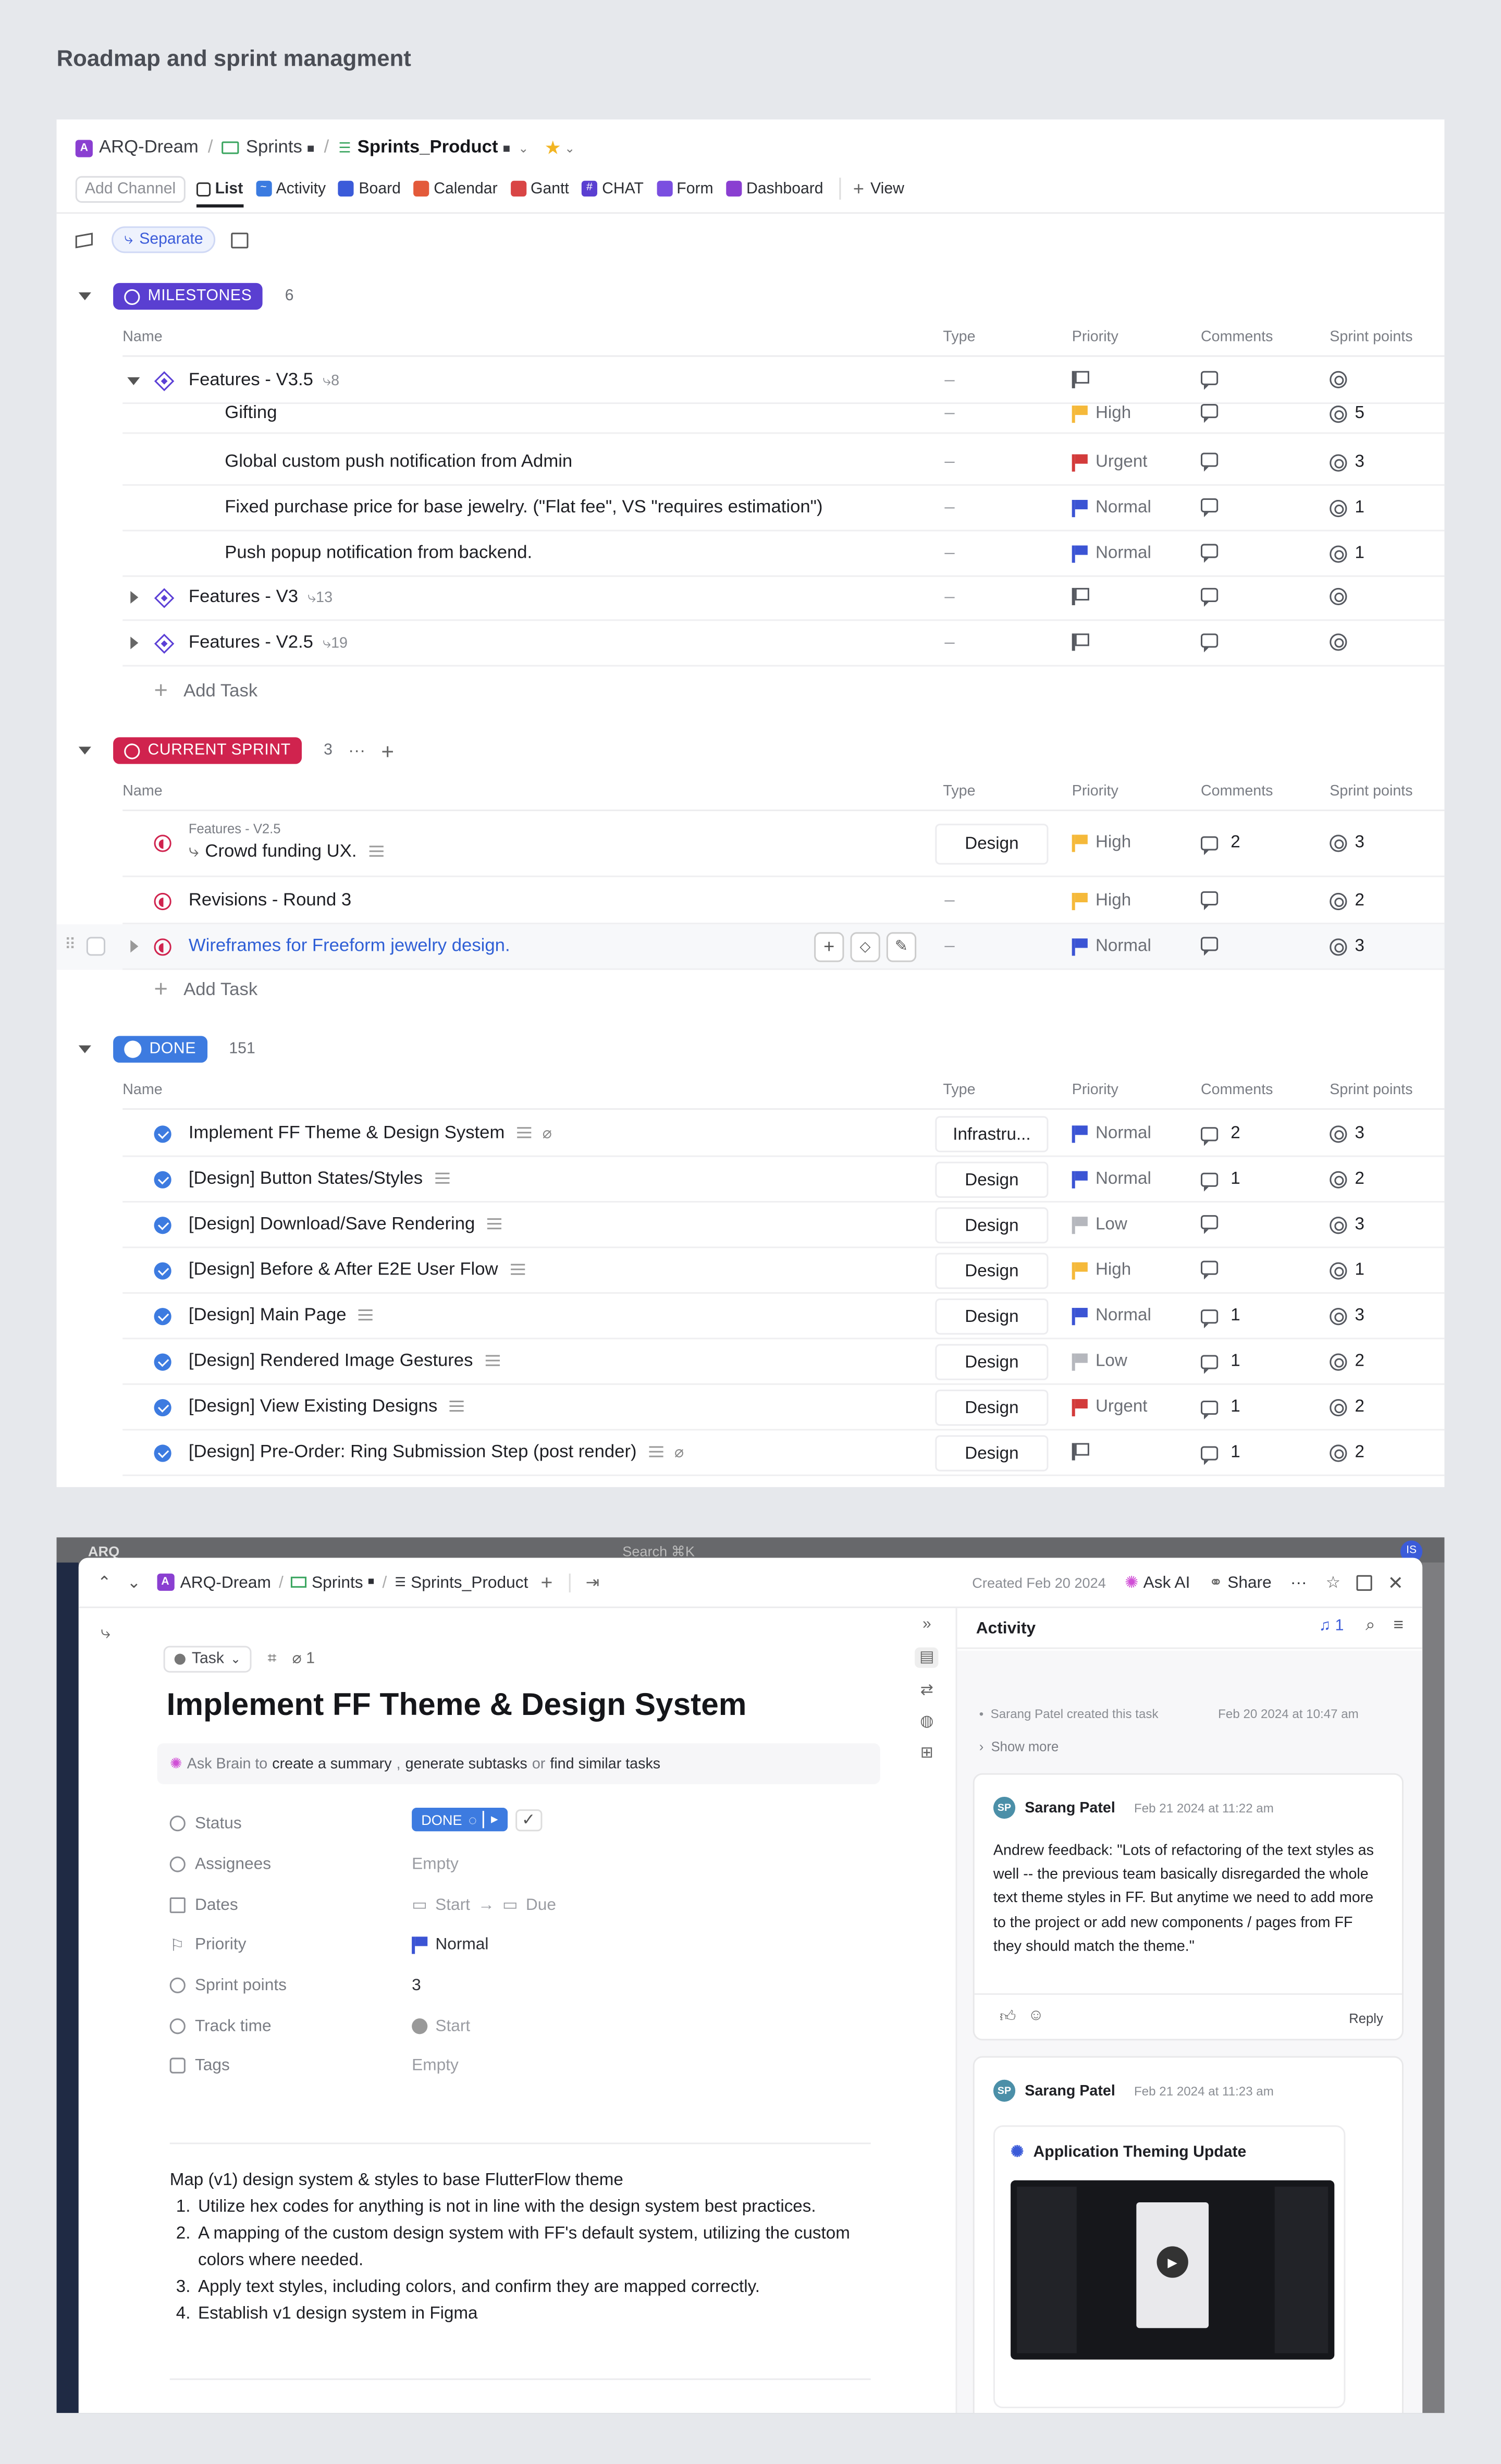 This screenshot has height=2464, width=1501. Describe the element at coordinates (751, 644) in the screenshot. I see `table-row: Features - V2.5 ⤷ 19 –` at that location.